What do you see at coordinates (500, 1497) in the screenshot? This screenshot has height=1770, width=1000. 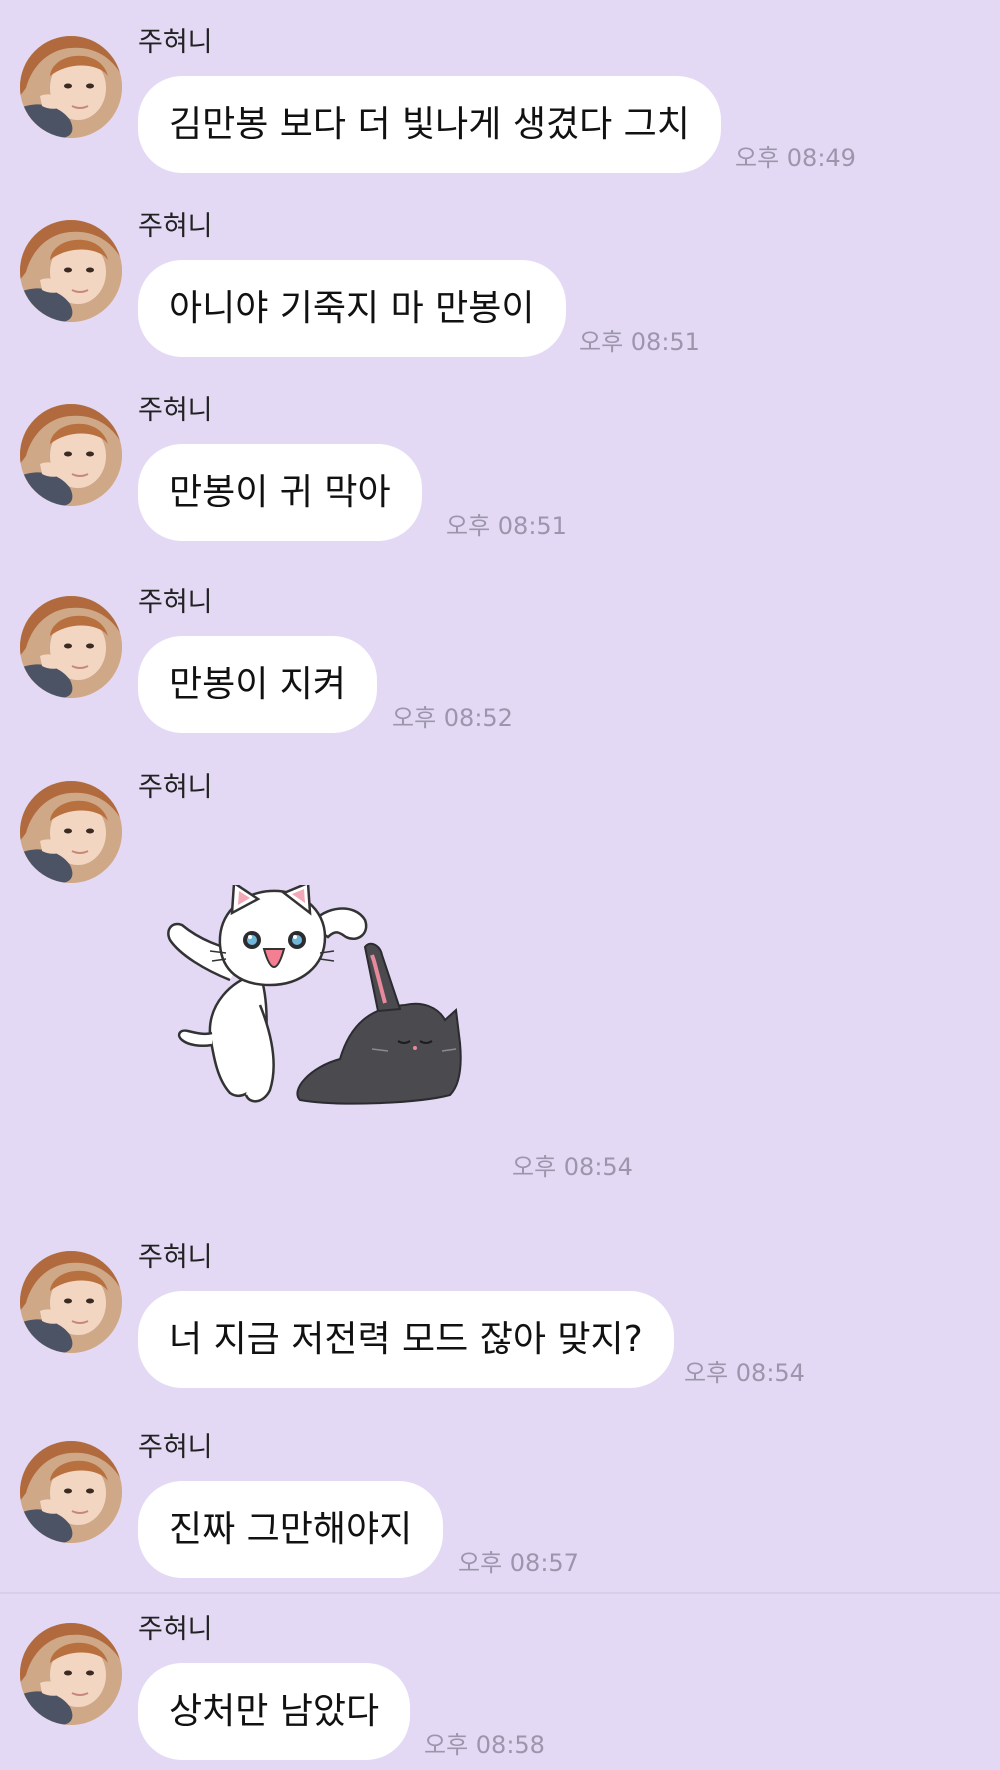 I see `message-item: 주혀니 진짜 그만해야지 오후 08:57` at bounding box center [500, 1497].